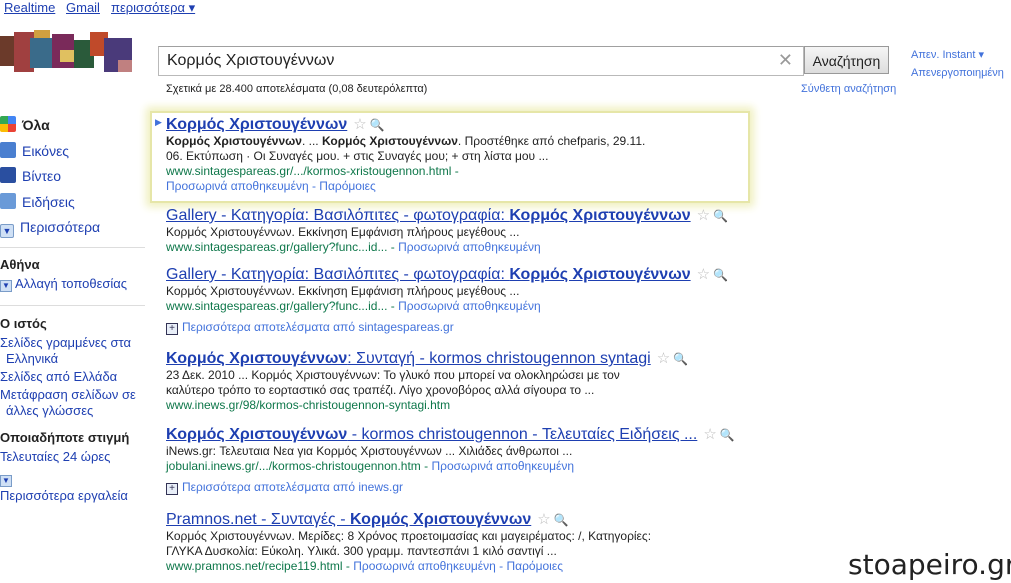 The height and width of the screenshot is (583, 1011). Describe the element at coordinates (8, 175) in the screenshot. I see `video-icon` at that location.